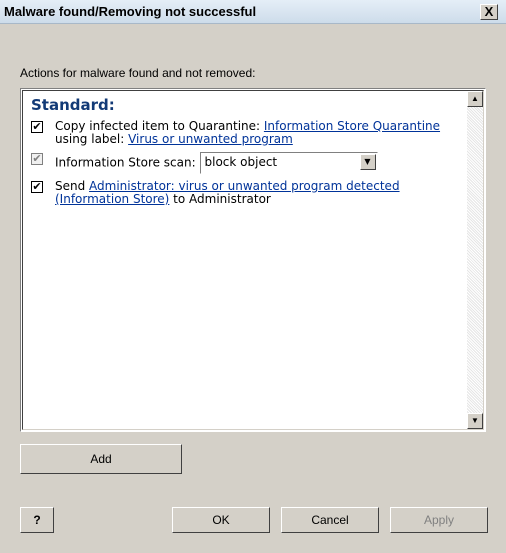  I want to click on cancel-button-label: Cancel, so click(330, 520).